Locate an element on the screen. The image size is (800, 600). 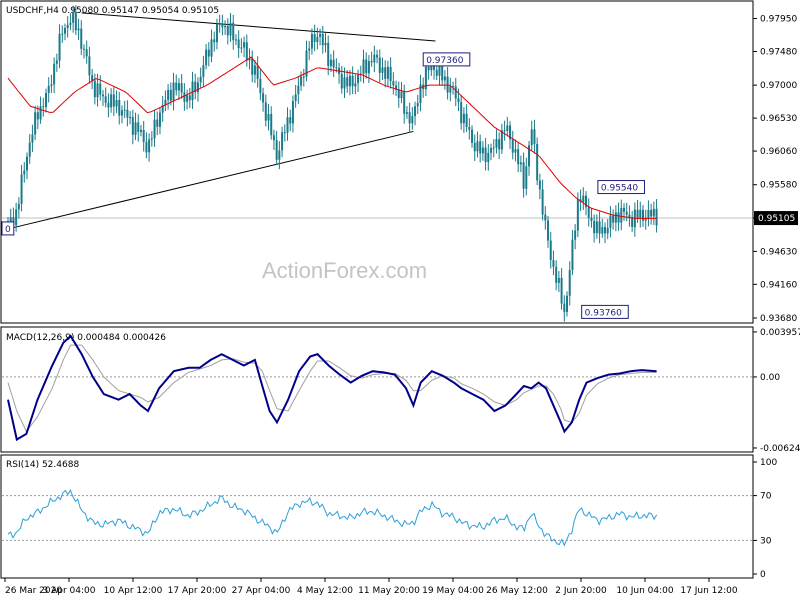
x-axis-tick-label: 17 Apr 20:00 is located at coordinates (197, 591).